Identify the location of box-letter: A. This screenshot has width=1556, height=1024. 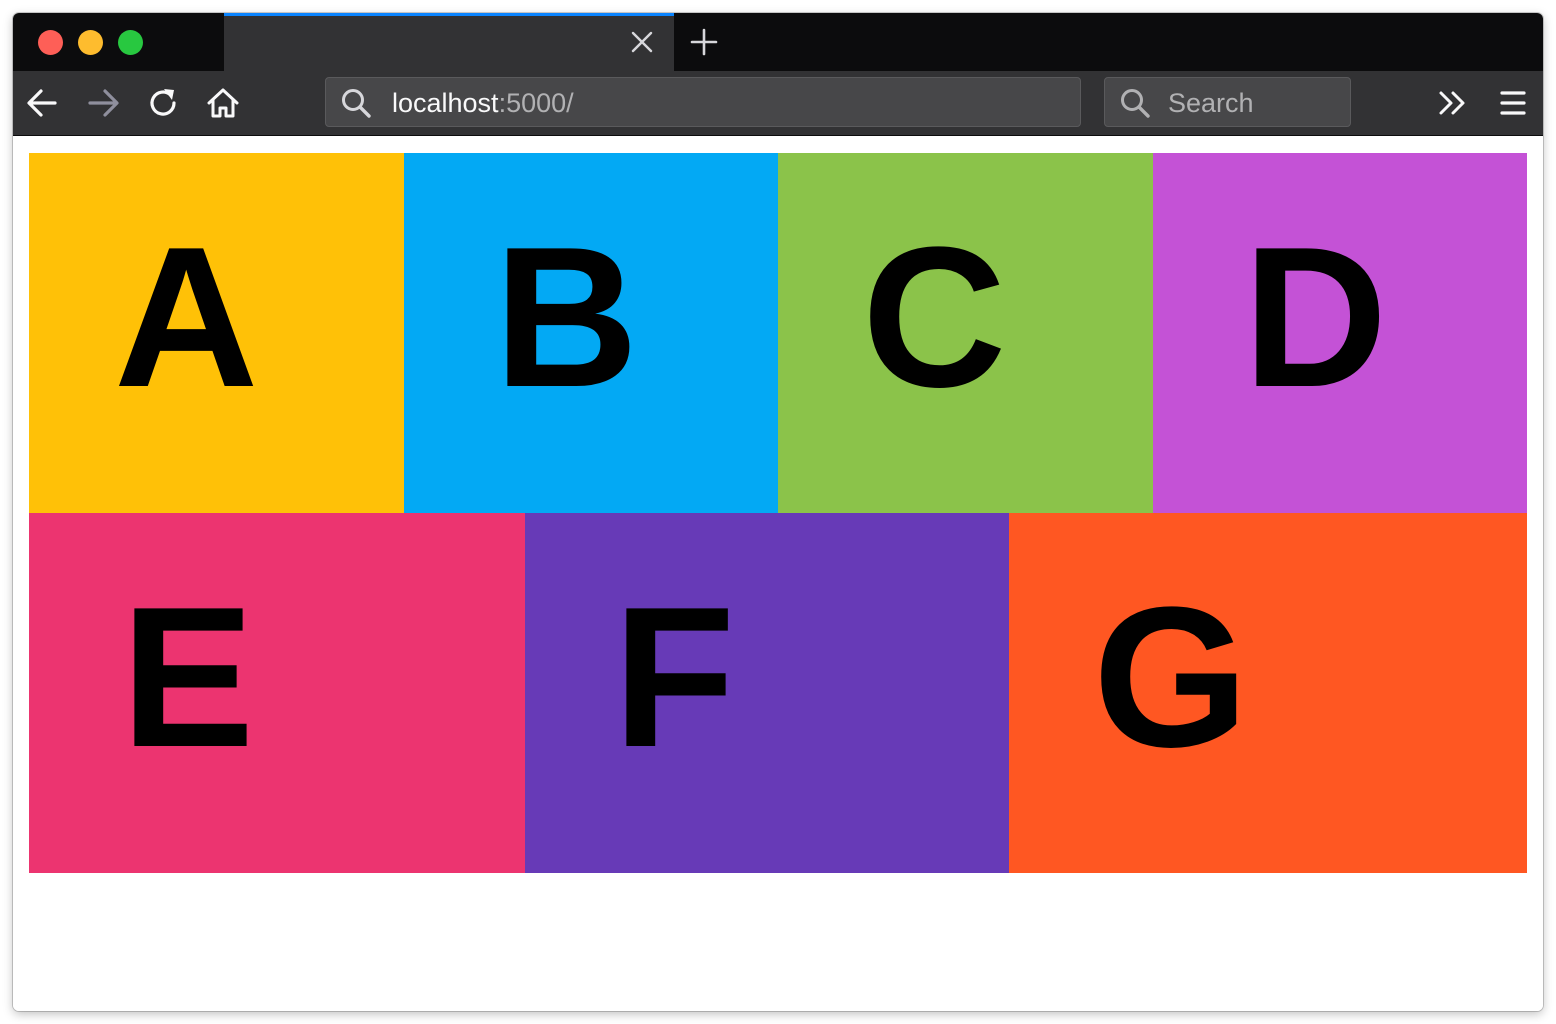
(186, 317).